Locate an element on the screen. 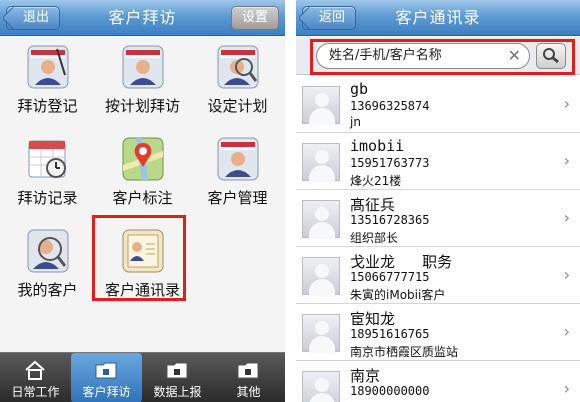 The height and width of the screenshot is (402, 580). tab-label: 其他 is located at coordinates (248, 392).